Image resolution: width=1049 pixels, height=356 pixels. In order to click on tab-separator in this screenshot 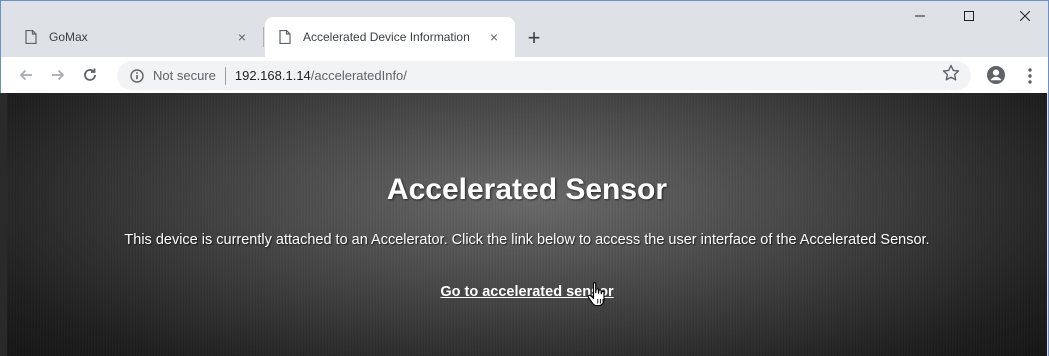, I will do `click(263, 37)`.